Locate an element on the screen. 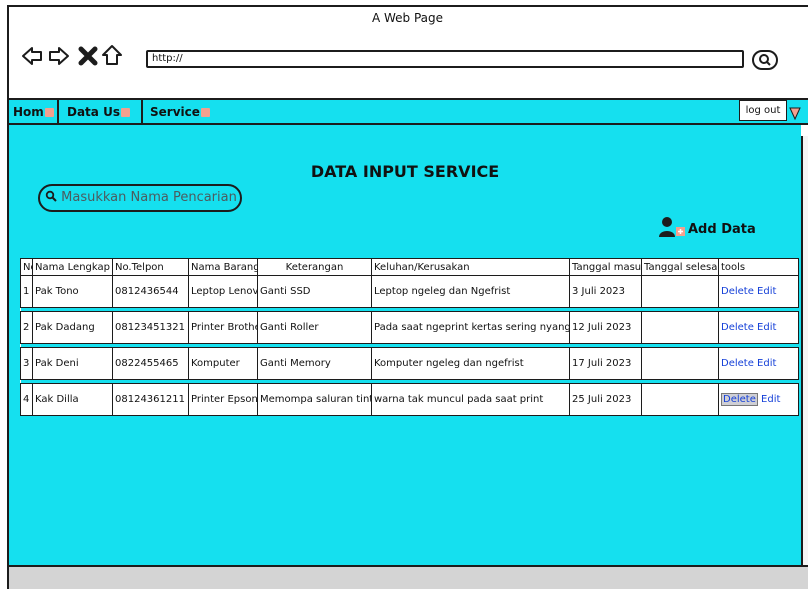  cell-keluhan: warna tak muncul pada saat print is located at coordinates (470, 399).